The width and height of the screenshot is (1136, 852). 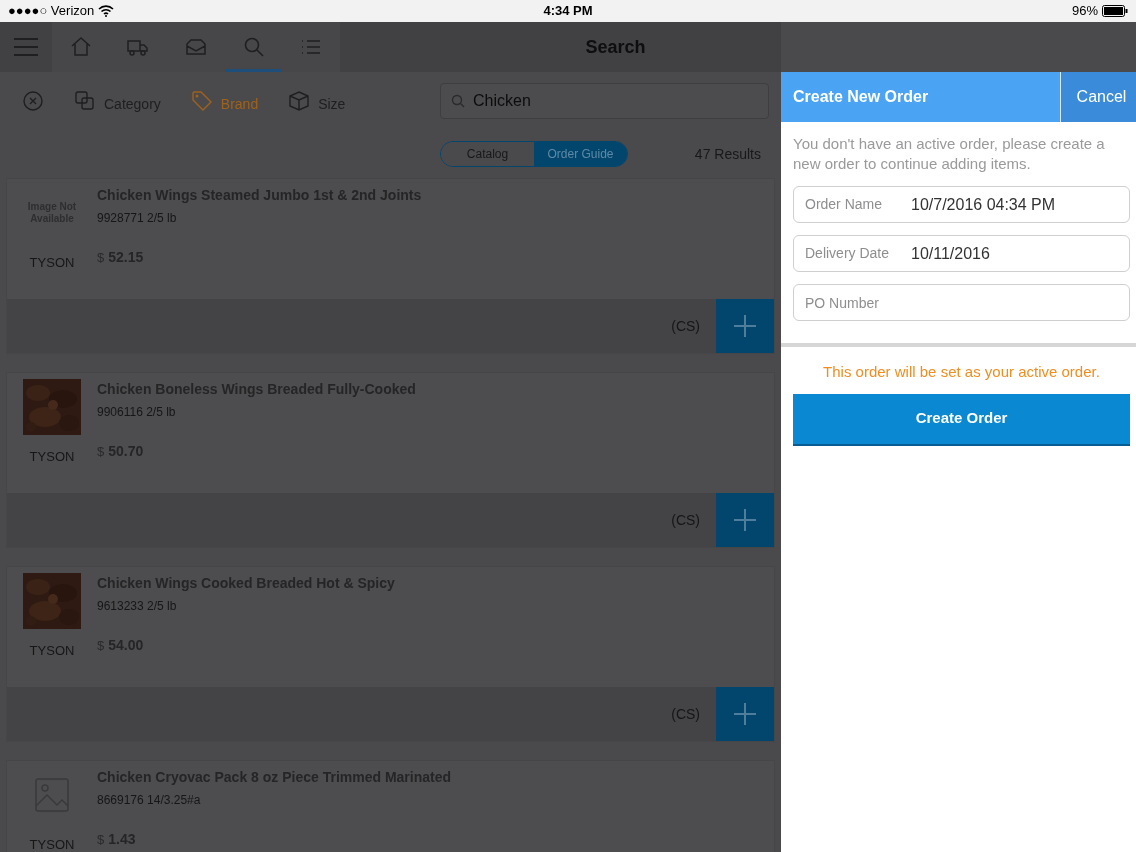 What do you see at coordinates (580, 154) in the screenshot?
I see `segment-tab: Order Guide` at bounding box center [580, 154].